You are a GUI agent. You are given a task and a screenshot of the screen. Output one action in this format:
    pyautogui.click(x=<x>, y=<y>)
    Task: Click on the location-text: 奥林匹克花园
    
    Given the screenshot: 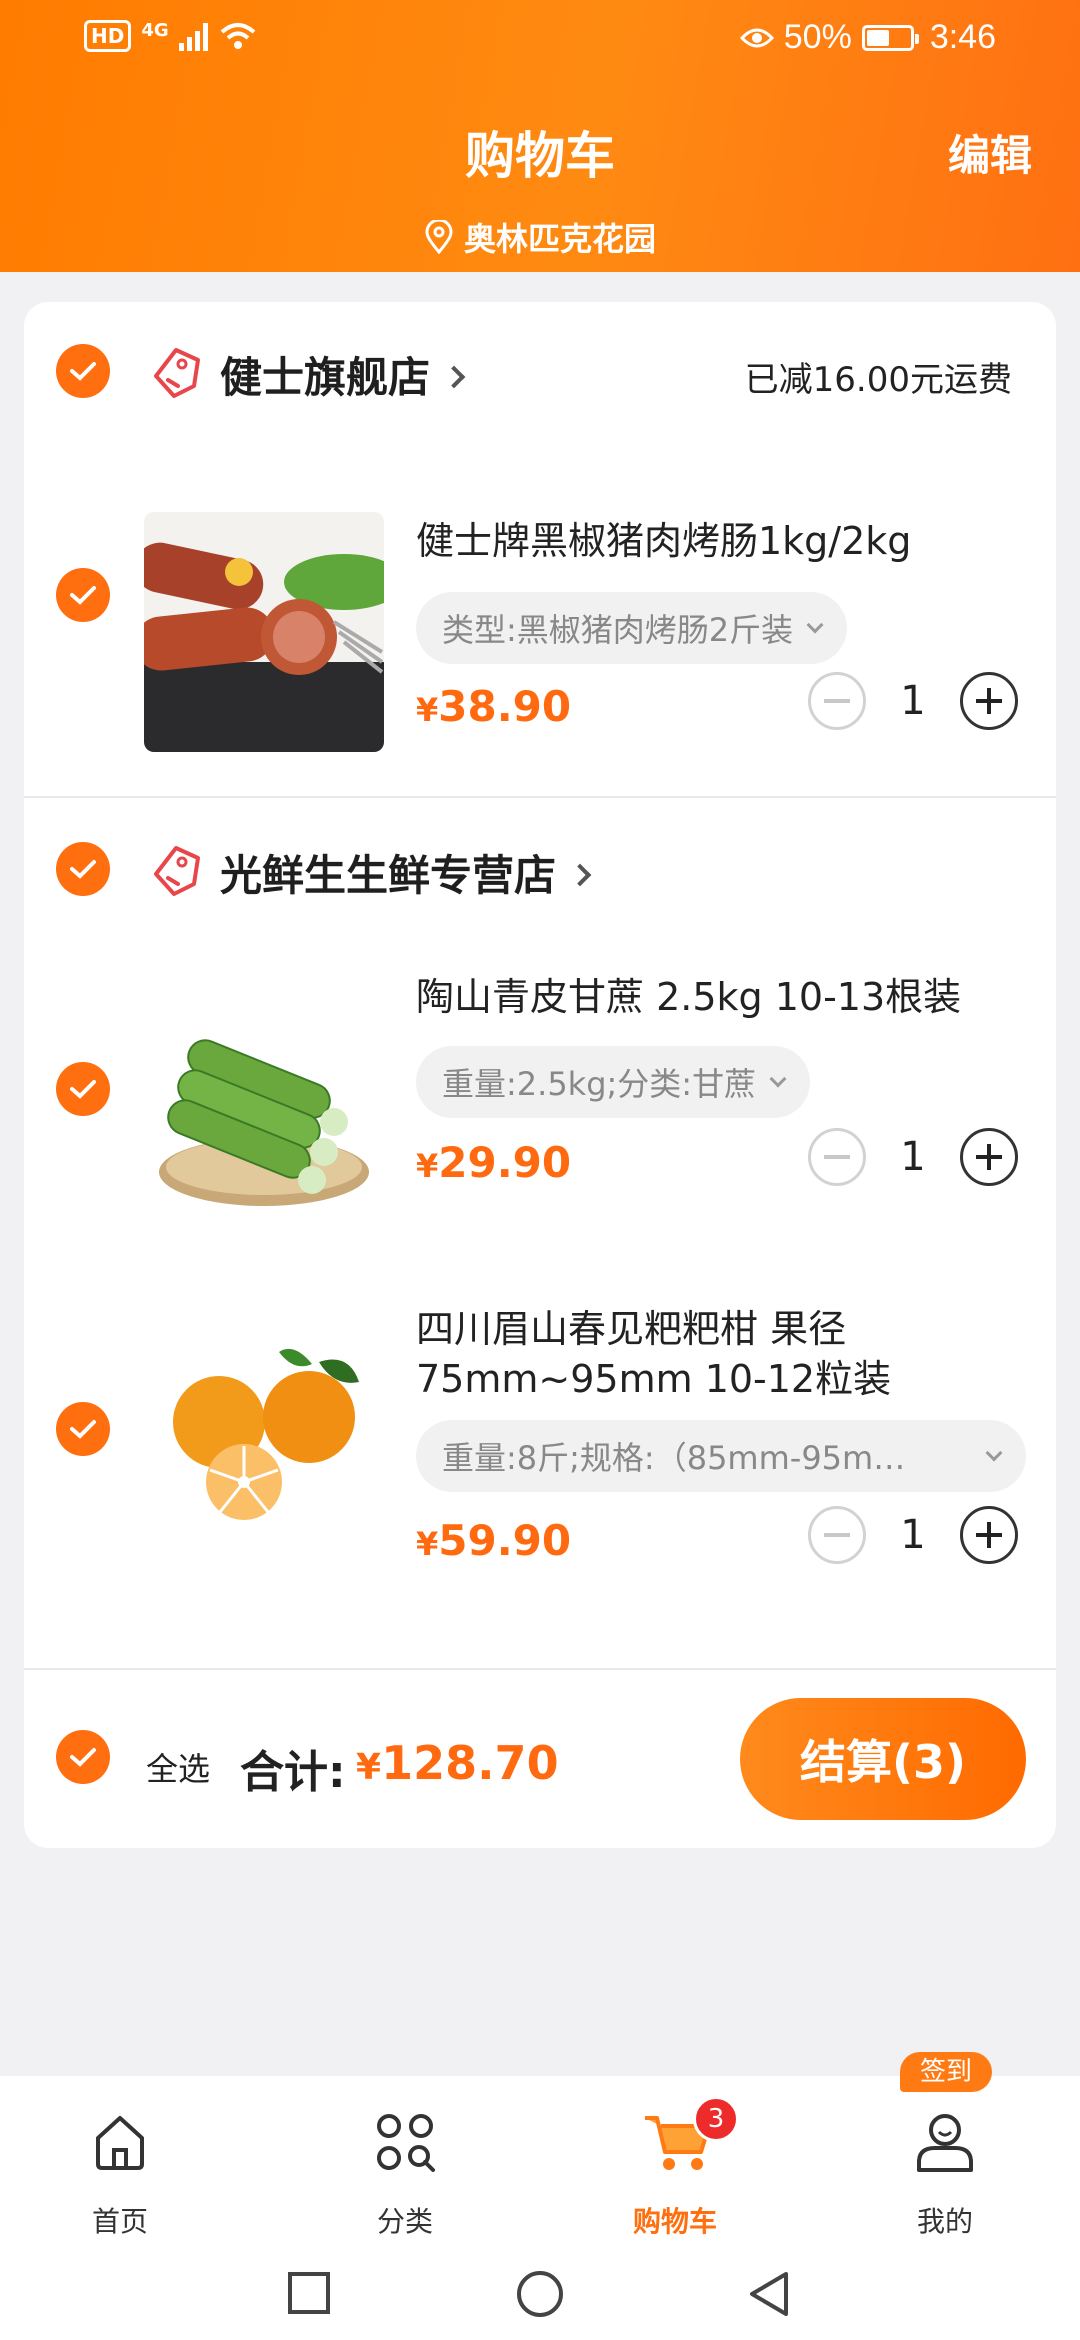 What is the action you would take?
    pyautogui.click(x=559, y=239)
    